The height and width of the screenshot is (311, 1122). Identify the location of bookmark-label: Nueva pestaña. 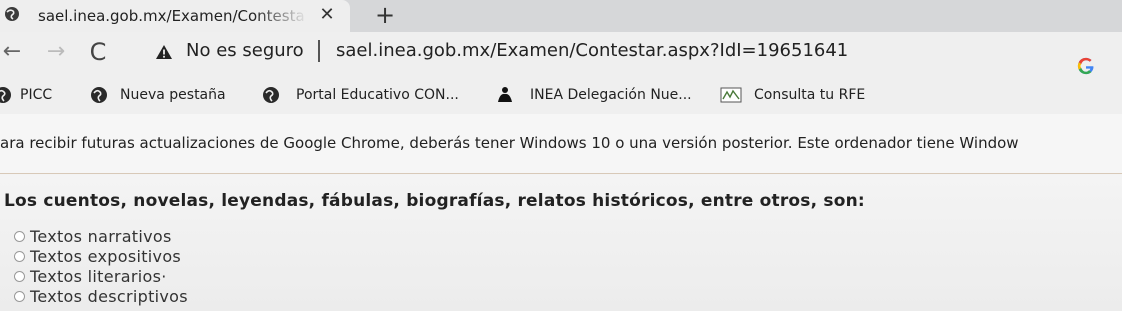
(173, 95).